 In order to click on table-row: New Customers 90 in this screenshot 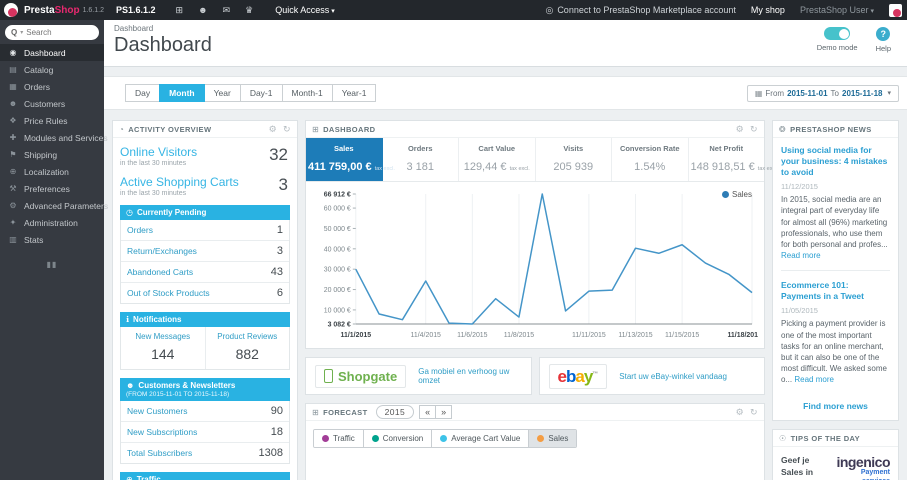, I will do `click(205, 411)`.